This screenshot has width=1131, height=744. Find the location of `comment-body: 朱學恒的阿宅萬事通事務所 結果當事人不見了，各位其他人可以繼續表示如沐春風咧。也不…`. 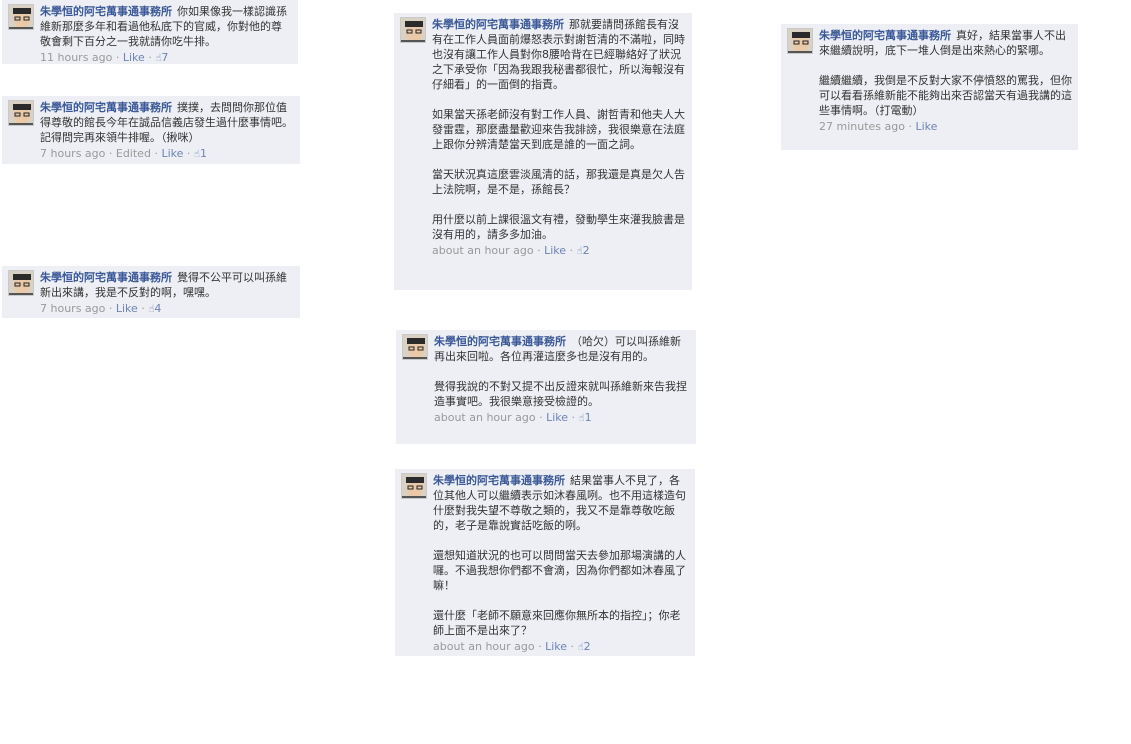

comment-body: 朱學恒的阿宅萬事通事務所 結果當事人不見了，各位其他人可以繼續表示如沐春風咧。也不… is located at coordinates (561, 555).